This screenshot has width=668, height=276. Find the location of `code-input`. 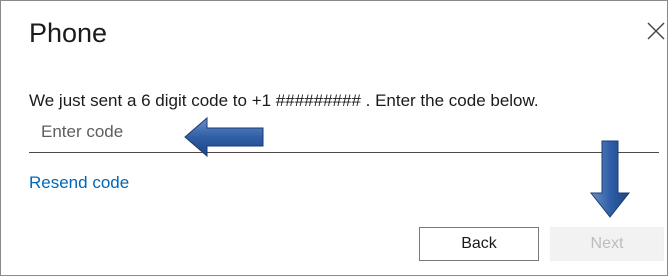

code-input is located at coordinates (344, 132).